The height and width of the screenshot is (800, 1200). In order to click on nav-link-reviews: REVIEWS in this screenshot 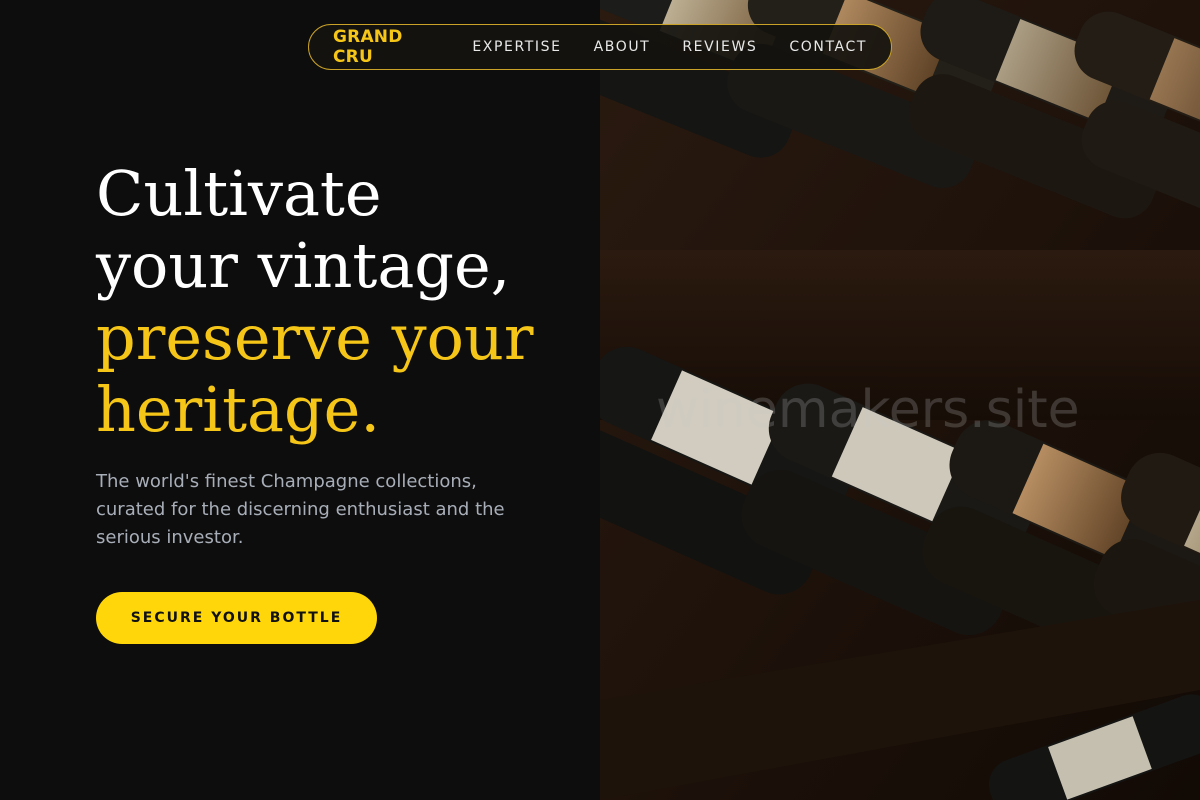, I will do `click(719, 47)`.